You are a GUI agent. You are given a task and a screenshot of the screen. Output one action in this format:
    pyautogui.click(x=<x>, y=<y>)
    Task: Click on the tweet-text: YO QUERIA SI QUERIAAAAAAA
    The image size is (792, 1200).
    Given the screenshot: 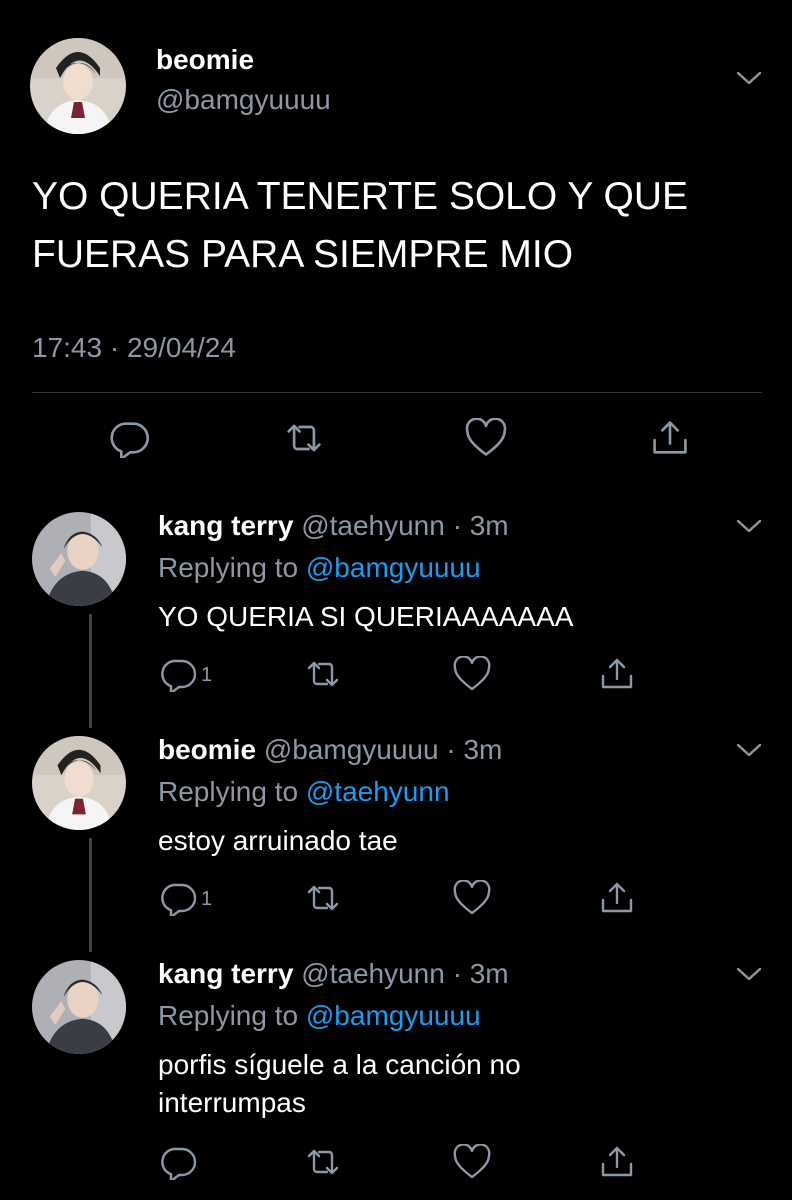 What is the action you would take?
    pyautogui.click(x=366, y=616)
    